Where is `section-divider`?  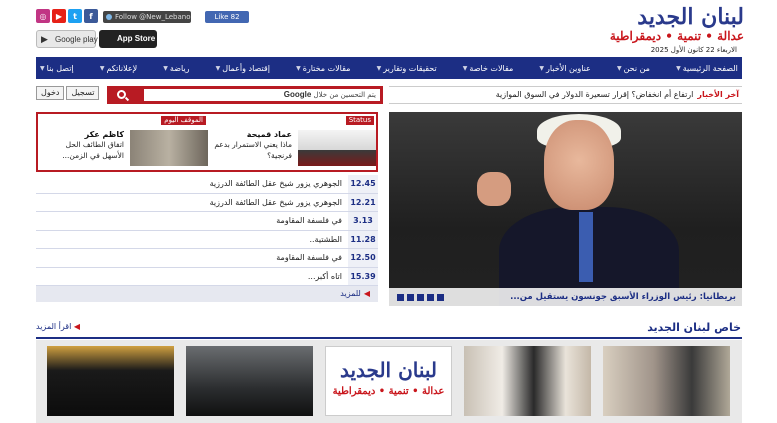
section-divider is located at coordinates (389, 338).